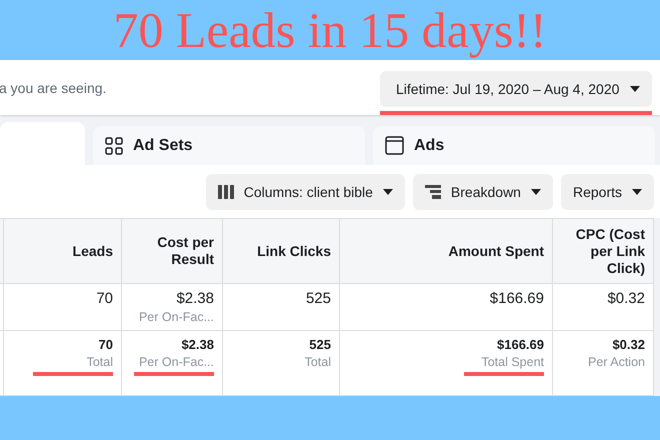 The height and width of the screenshot is (440, 660). Describe the element at coordinates (63, 251) in the screenshot. I see `column-header: Leads` at that location.